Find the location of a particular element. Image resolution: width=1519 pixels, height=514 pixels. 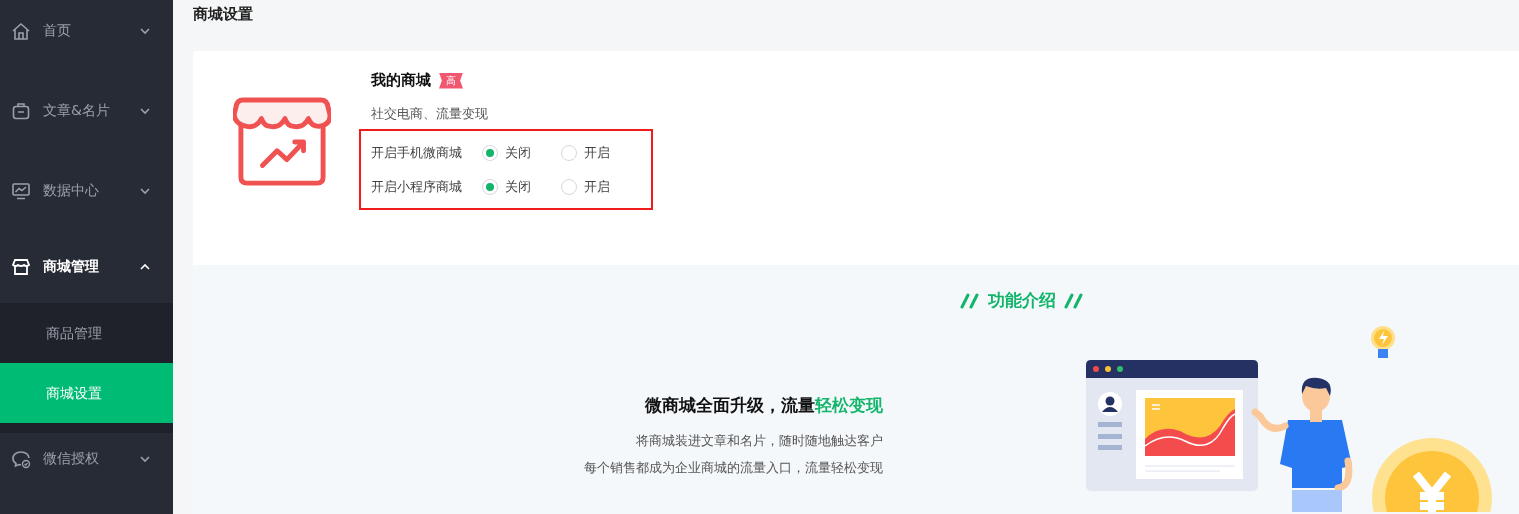

nav-item: 商城管理 is located at coordinates (86, 267).